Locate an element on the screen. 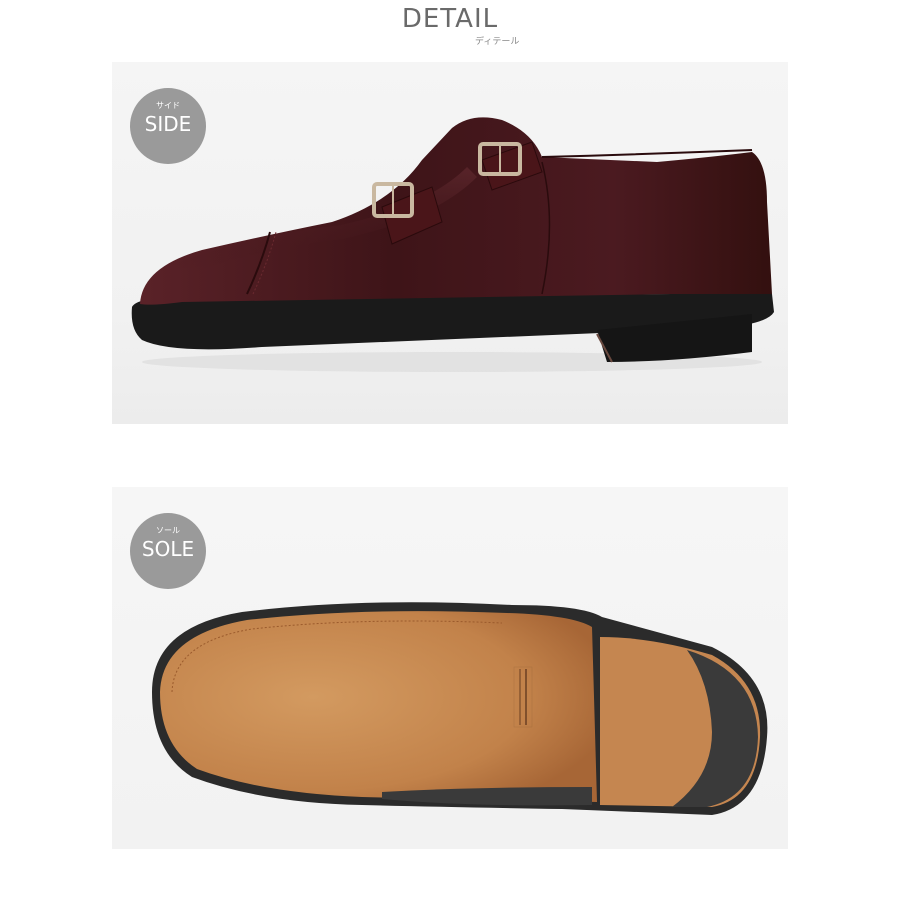  side-badge-label: SIDE is located at coordinates (168, 124).